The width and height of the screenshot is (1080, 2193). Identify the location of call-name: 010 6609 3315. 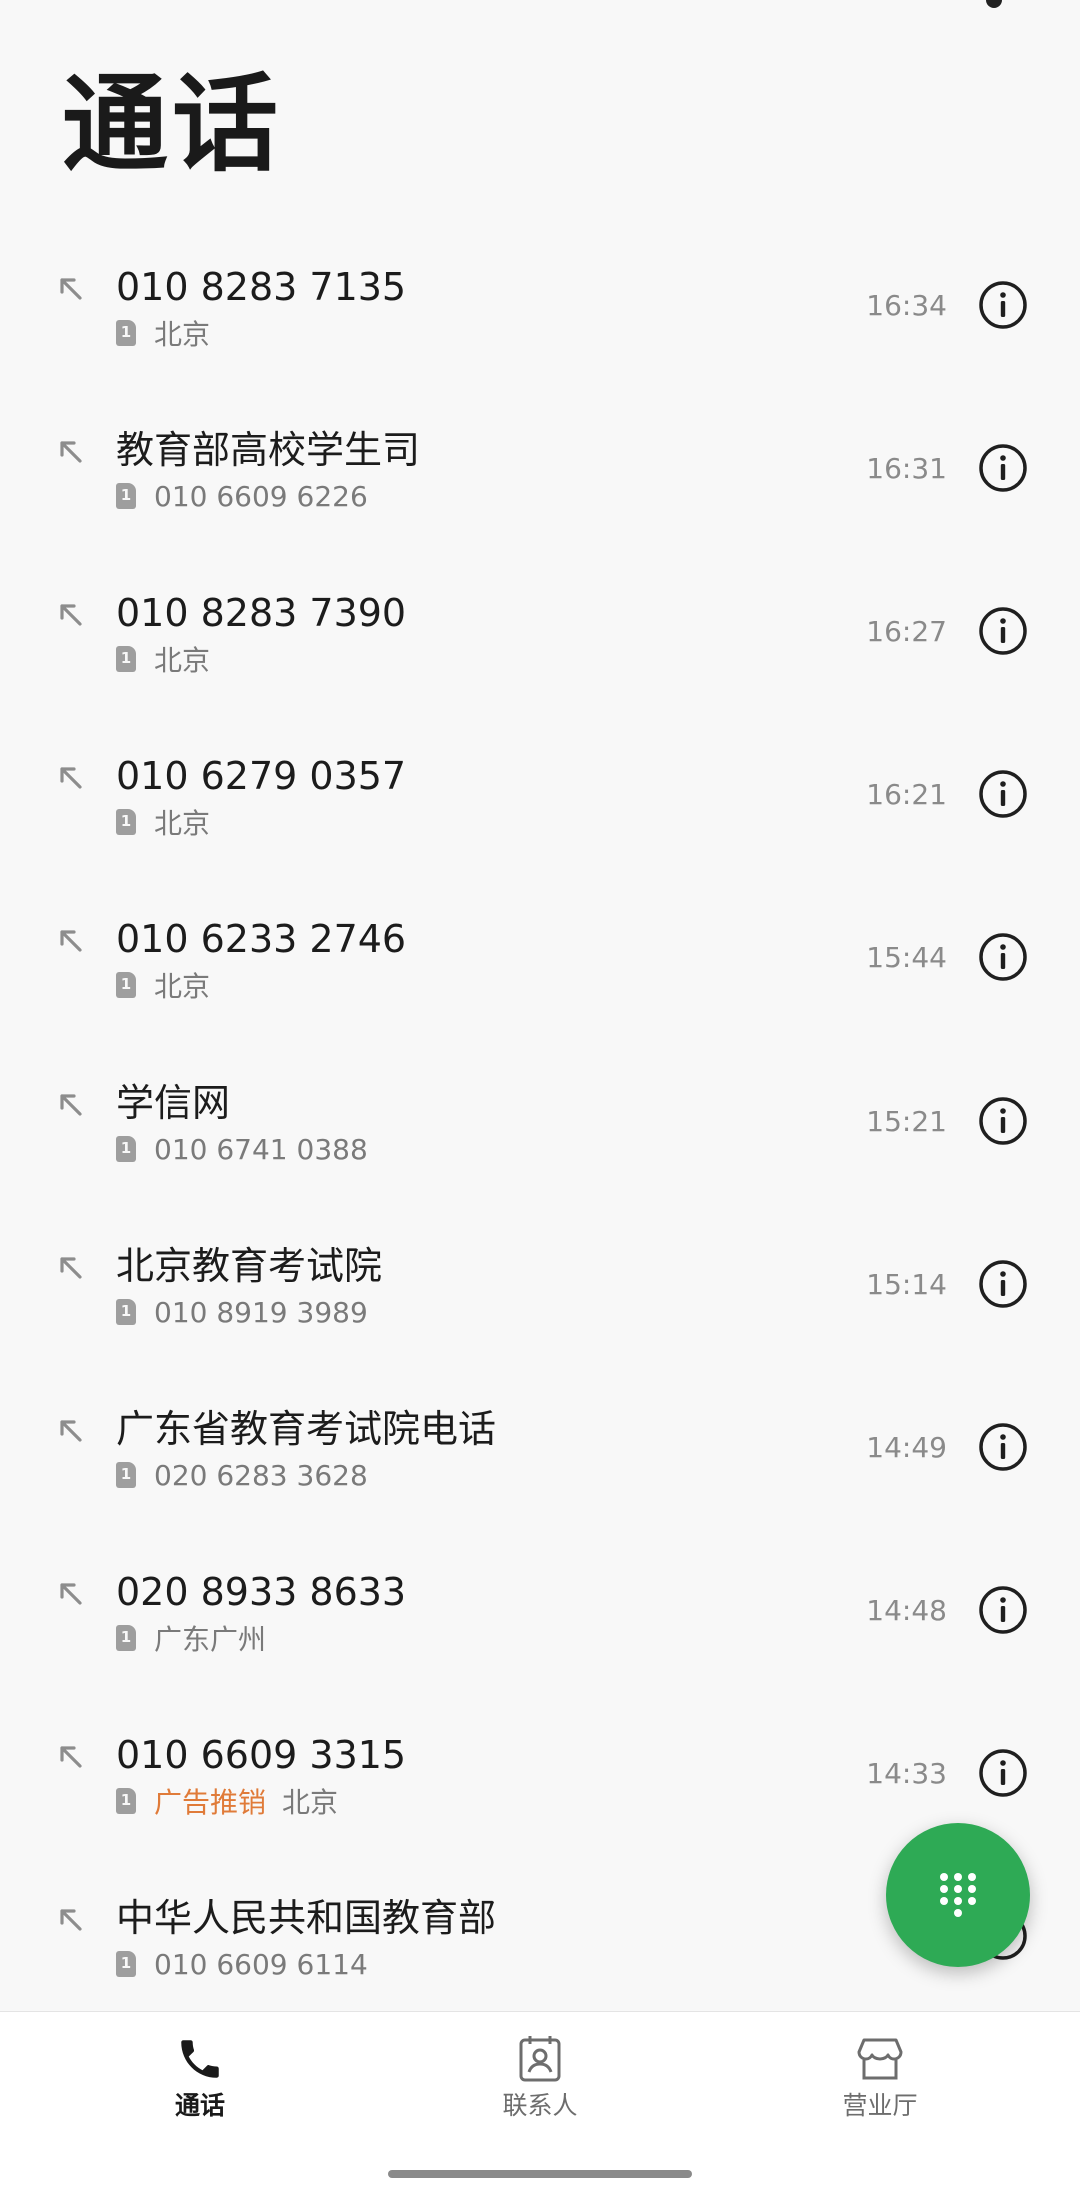
(261, 1755).